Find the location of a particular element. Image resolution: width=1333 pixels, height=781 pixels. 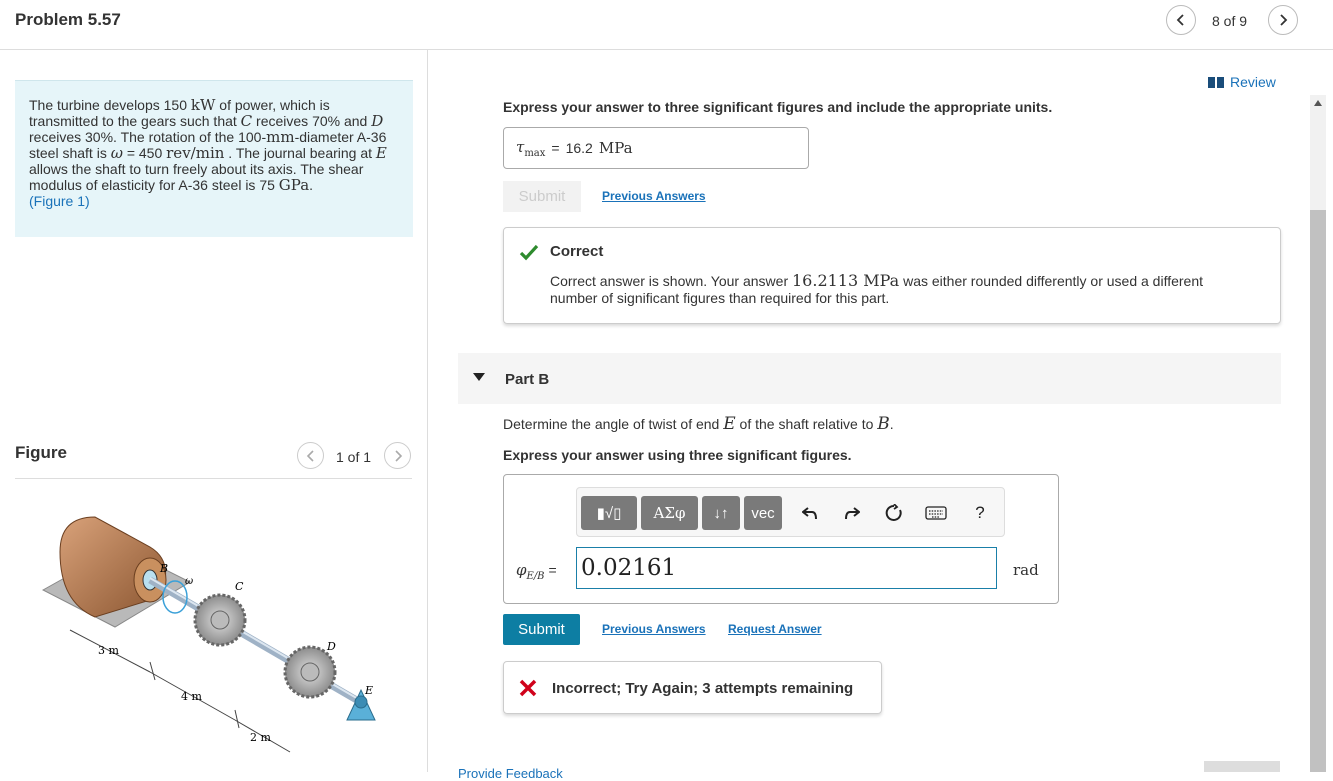

unit-revmin: rev/min is located at coordinates (195, 153).